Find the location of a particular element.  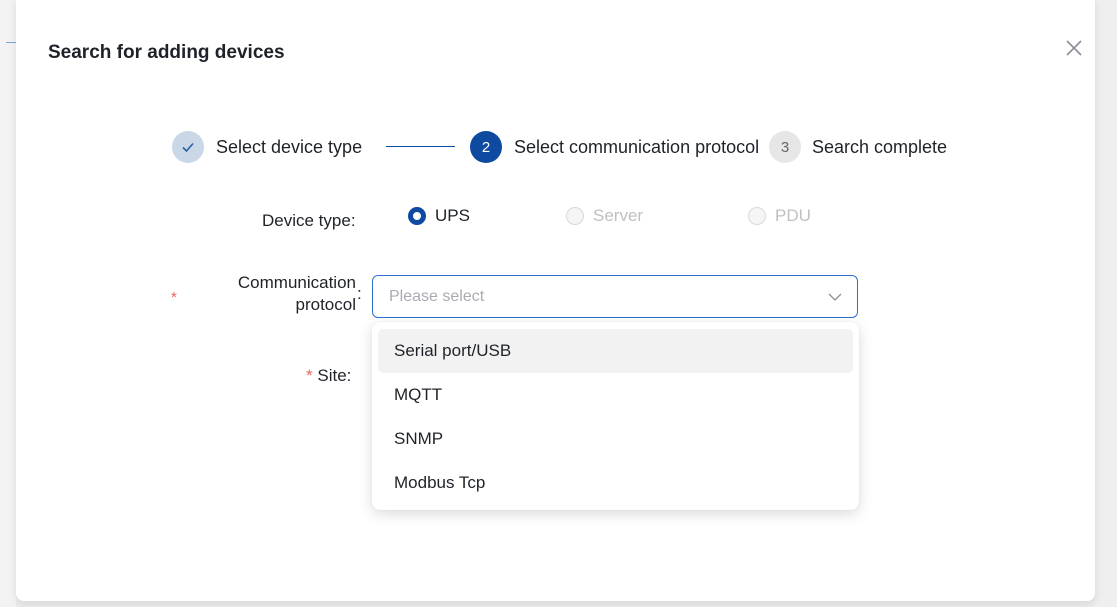

radio-ups: UPS is located at coordinates (439, 216).